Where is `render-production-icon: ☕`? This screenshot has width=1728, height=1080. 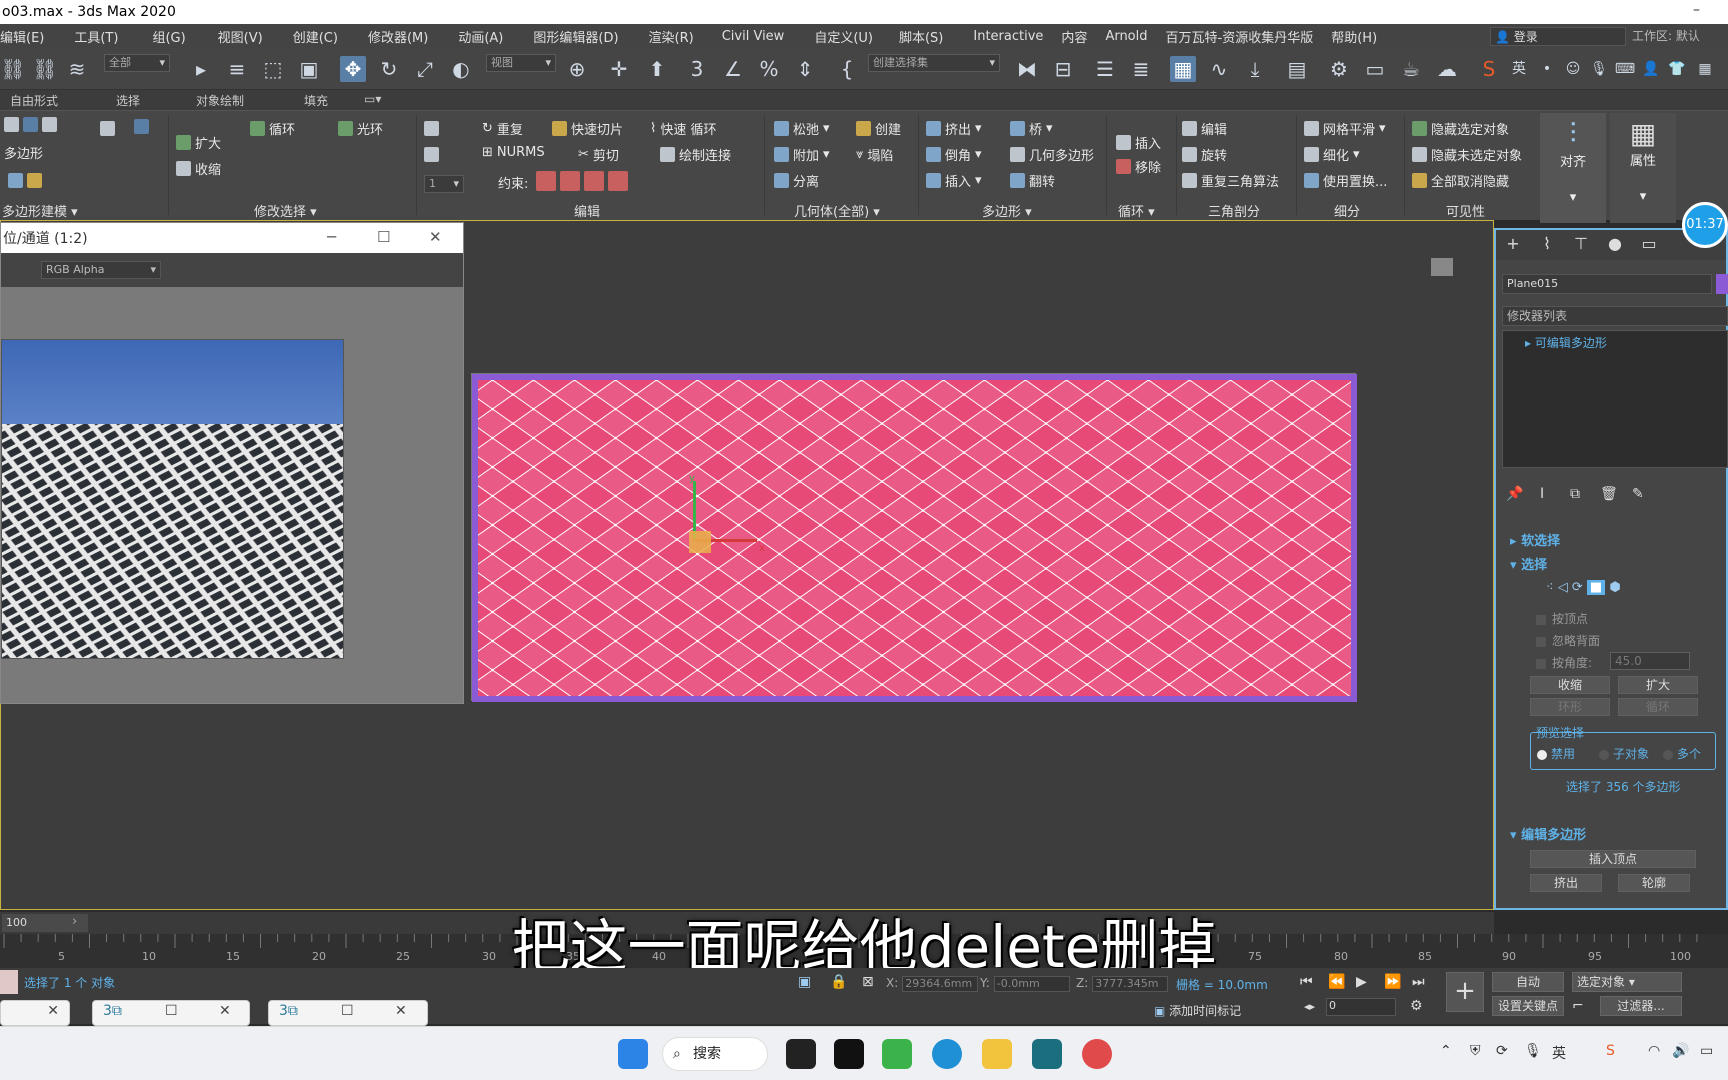 render-production-icon: ☕ is located at coordinates (1411, 69).